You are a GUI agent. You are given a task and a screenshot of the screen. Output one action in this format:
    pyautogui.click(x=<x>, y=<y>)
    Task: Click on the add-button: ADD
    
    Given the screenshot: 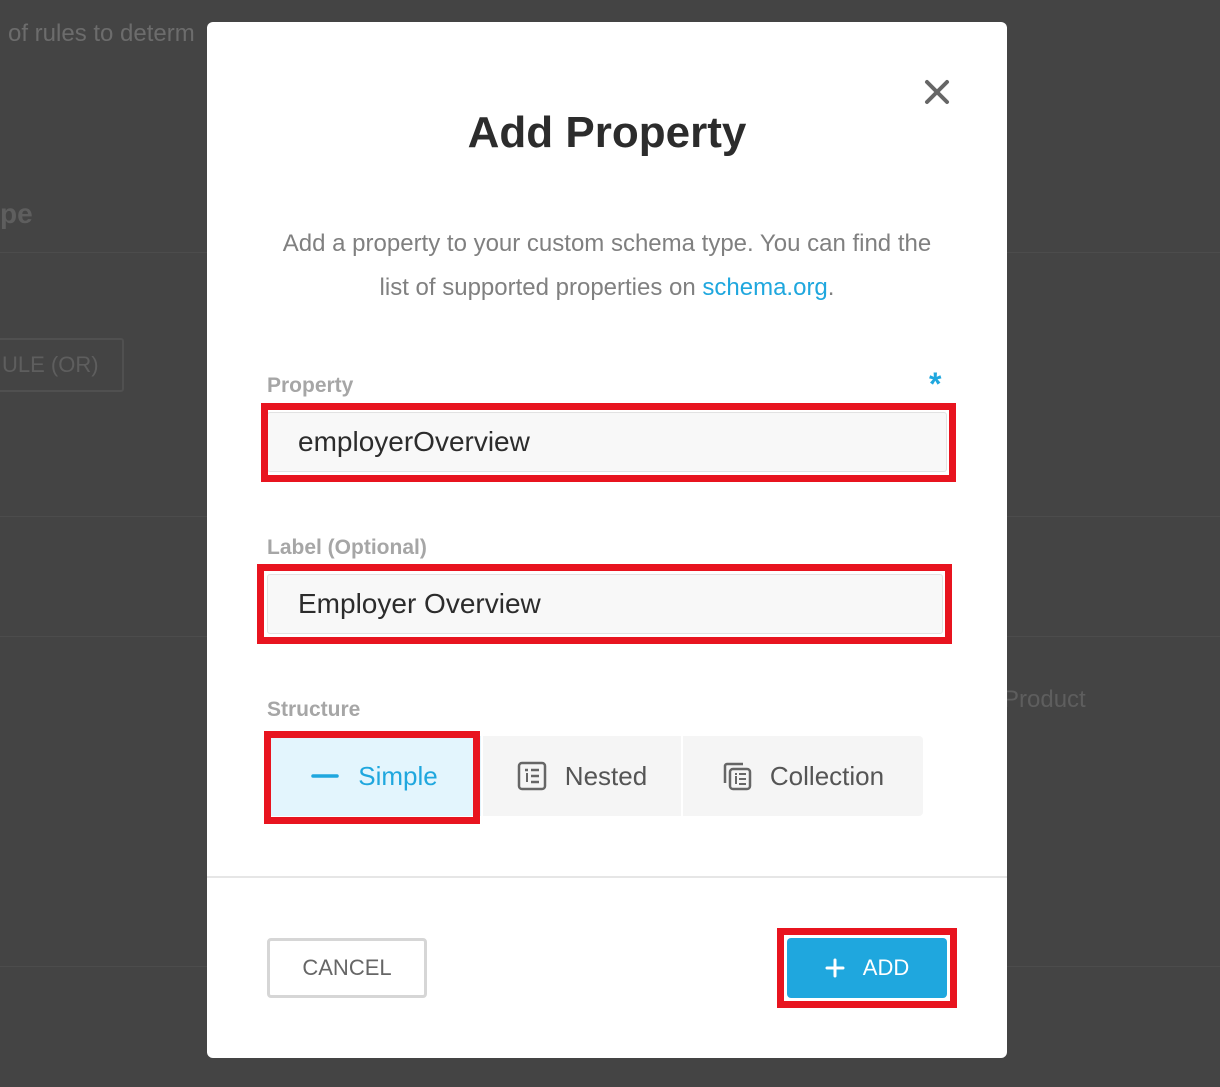 What is the action you would take?
    pyautogui.click(x=867, y=968)
    